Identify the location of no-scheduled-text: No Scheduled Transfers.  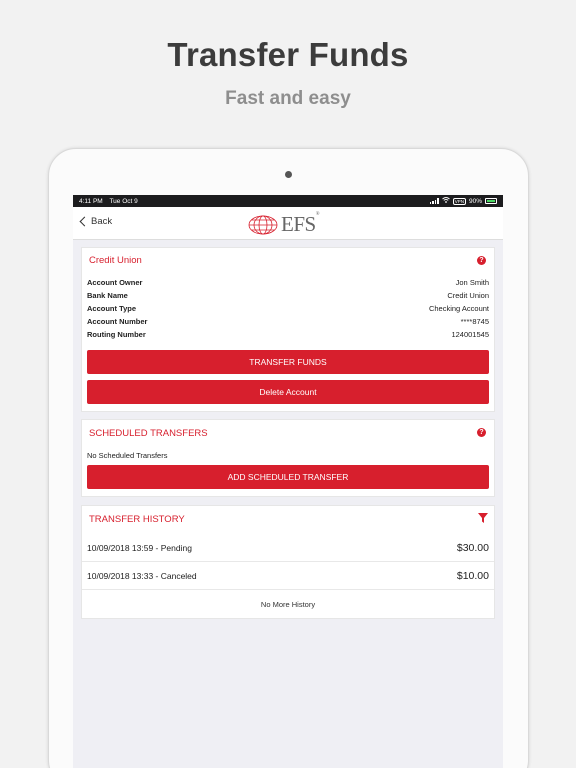
(127, 455).